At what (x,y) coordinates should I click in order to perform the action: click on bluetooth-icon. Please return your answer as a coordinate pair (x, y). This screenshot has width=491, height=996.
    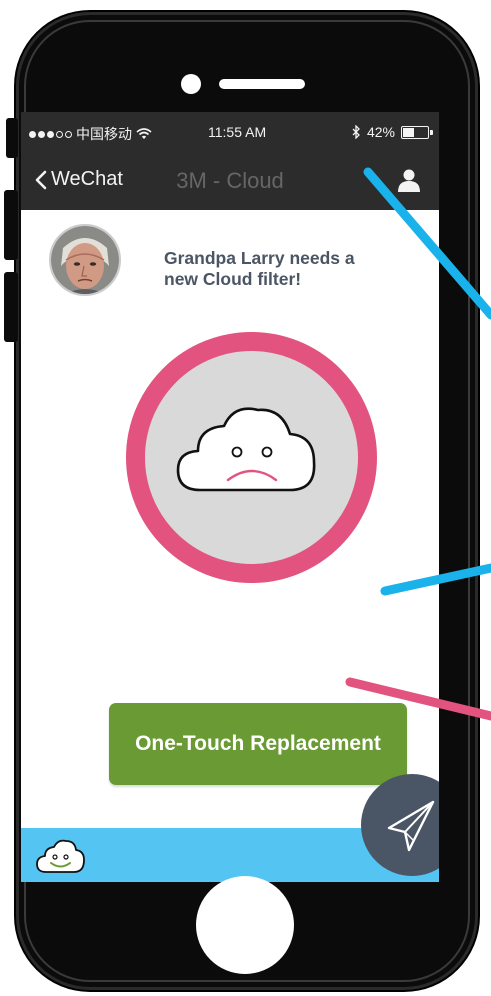
    Looking at the image, I should click on (356, 132).